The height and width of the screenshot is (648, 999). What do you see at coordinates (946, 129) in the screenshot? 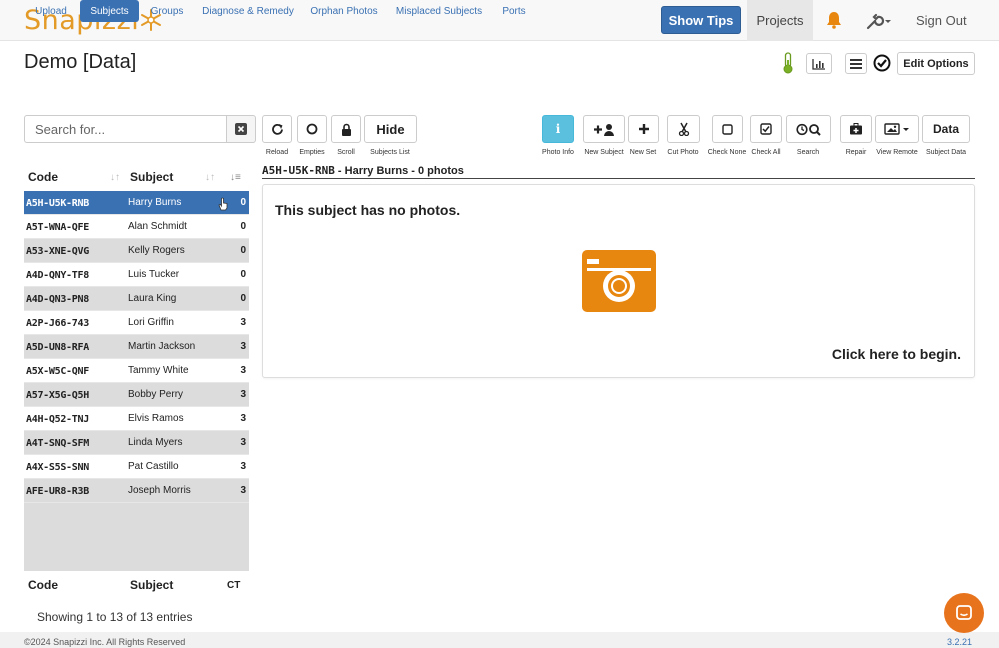
I see `data-button: Data` at bounding box center [946, 129].